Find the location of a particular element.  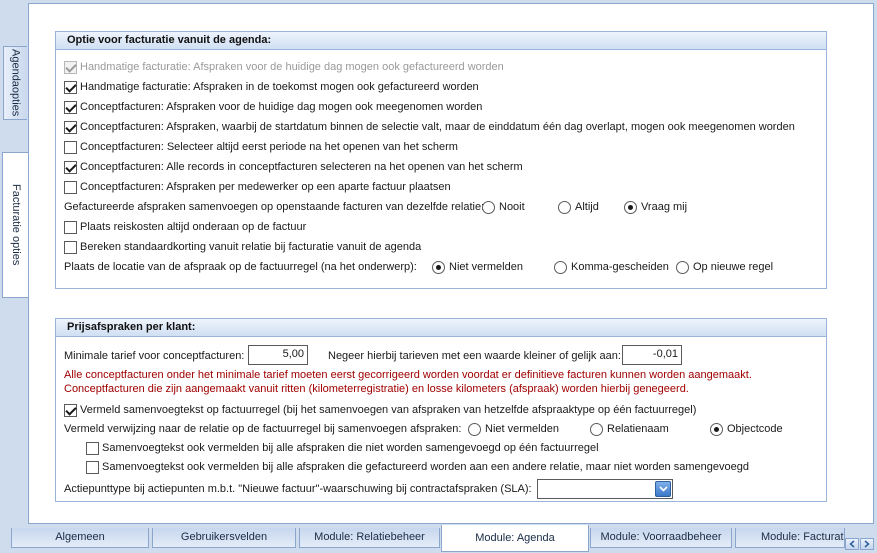

tab-facturatie: Module: Facturatie is located at coordinates (790, 538).